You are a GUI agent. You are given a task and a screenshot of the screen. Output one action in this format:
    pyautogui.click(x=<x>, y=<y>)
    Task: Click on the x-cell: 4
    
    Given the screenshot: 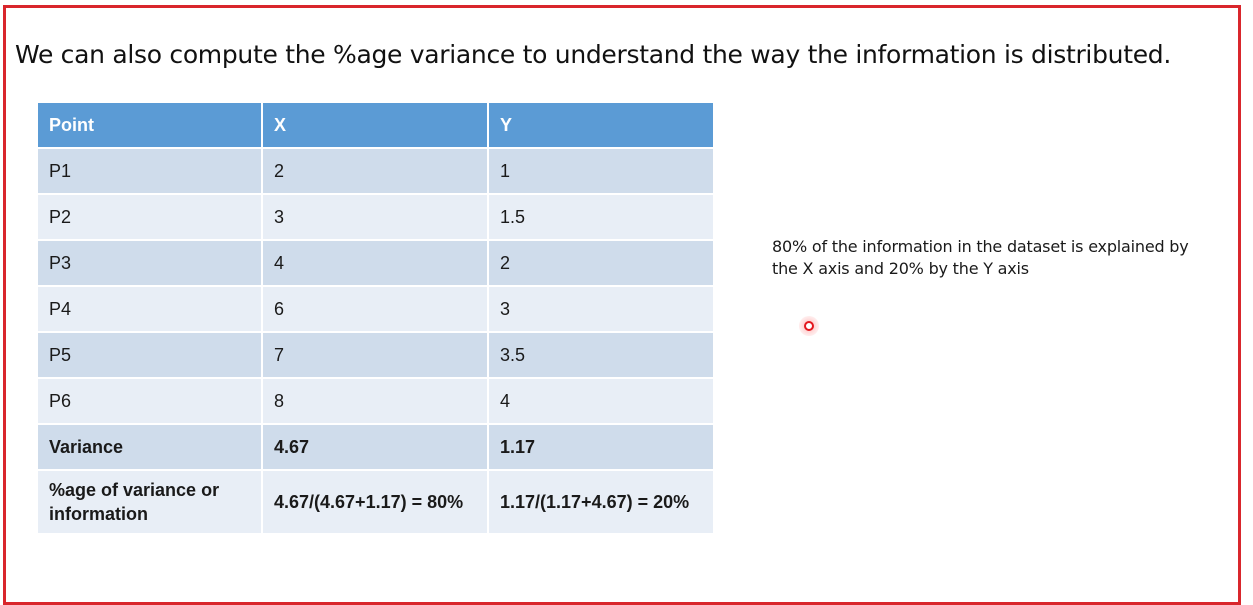 What is the action you would take?
    pyautogui.click(x=375, y=263)
    